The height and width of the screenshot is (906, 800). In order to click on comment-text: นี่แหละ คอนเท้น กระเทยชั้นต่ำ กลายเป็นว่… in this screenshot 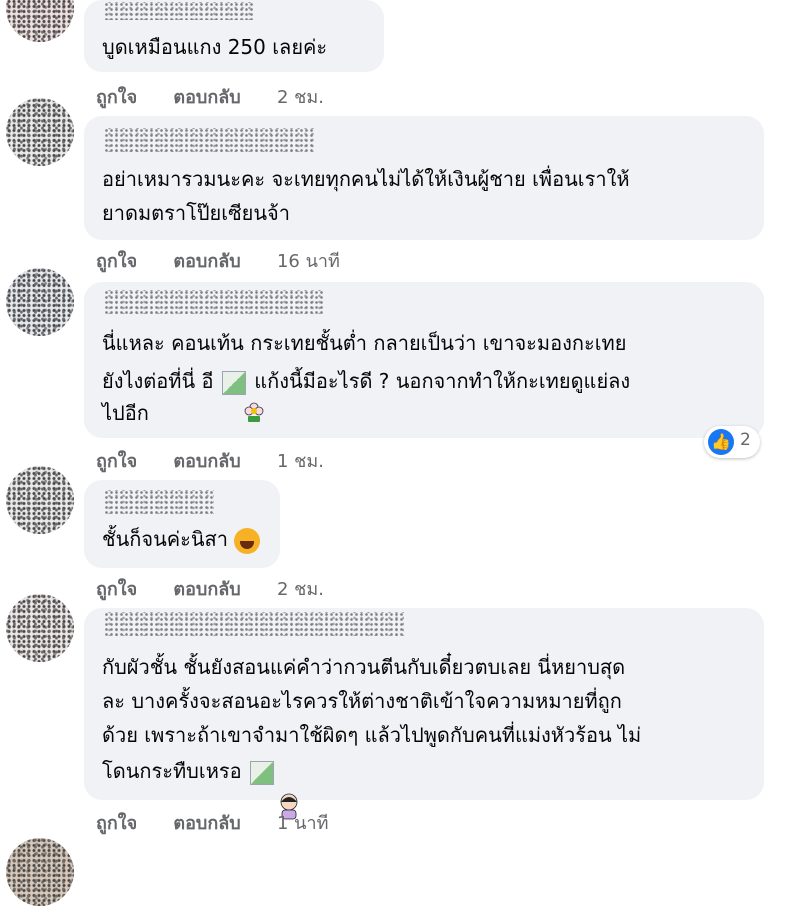, I will do `click(364, 343)`.